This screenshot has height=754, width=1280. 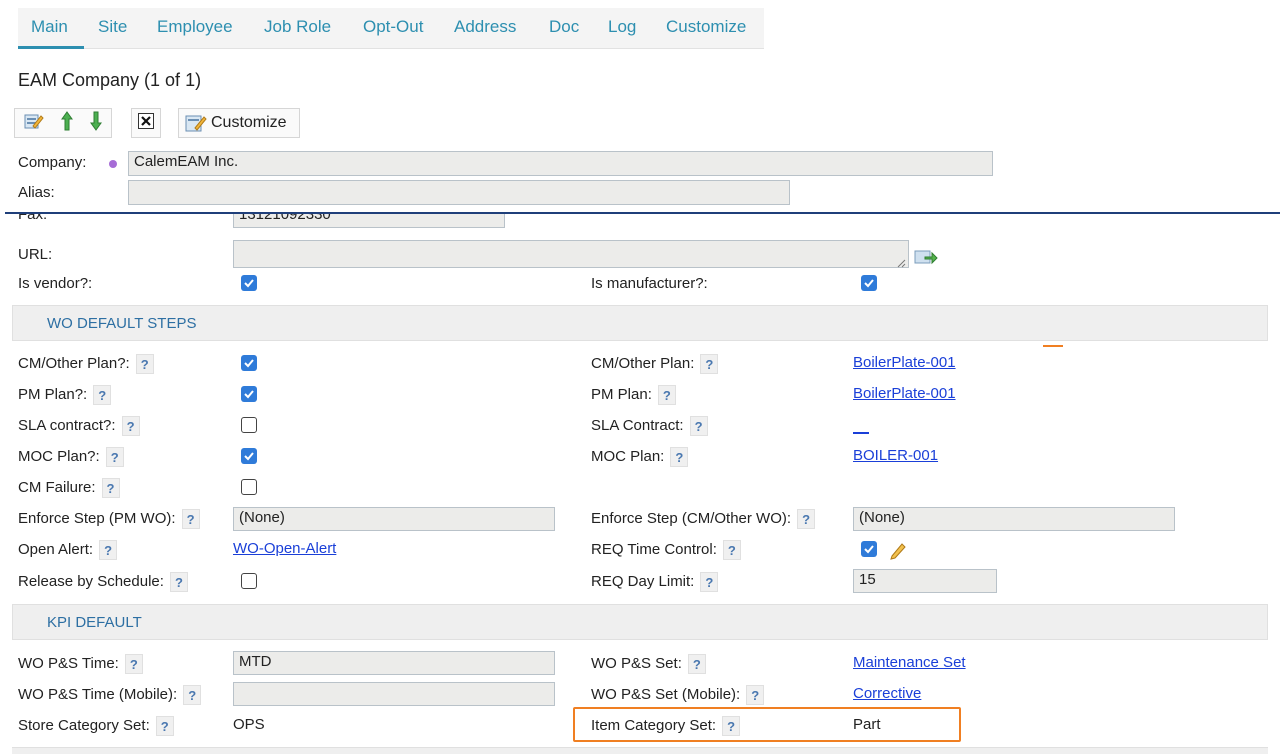 What do you see at coordinates (35, 254) in the screenshot?
I see `url-label: URL:` at bounding box center [35, 254].